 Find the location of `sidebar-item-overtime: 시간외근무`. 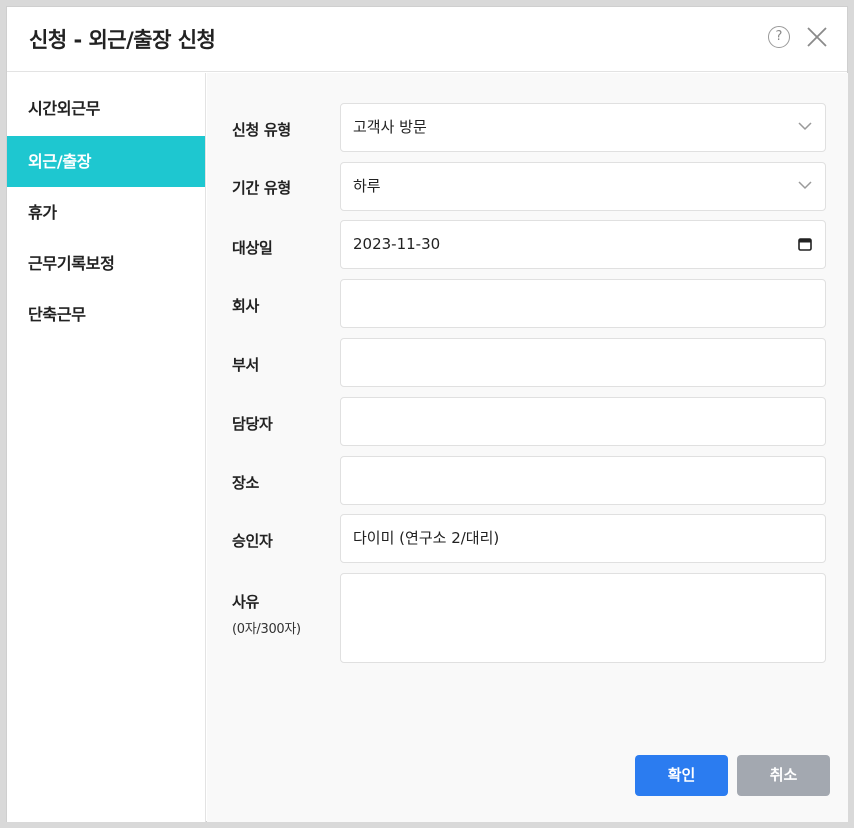

sidebar-item-overtime: 시간외근무 is located at coordinates (106, 111).